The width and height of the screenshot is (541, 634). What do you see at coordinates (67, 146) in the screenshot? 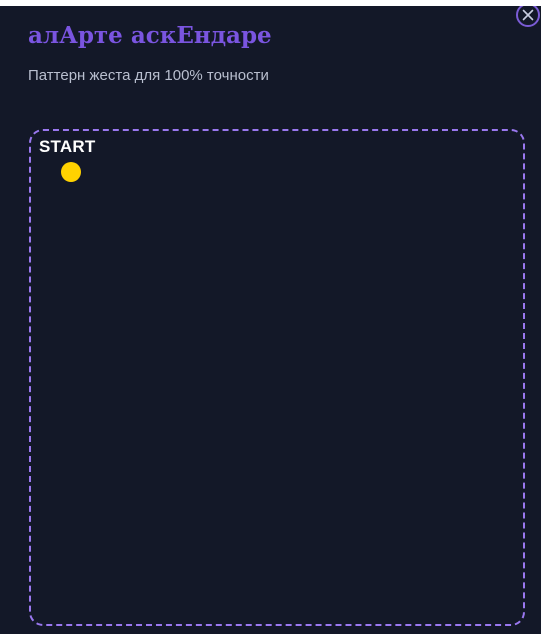
I see `start-label: START` at bounding box center [67, 146].